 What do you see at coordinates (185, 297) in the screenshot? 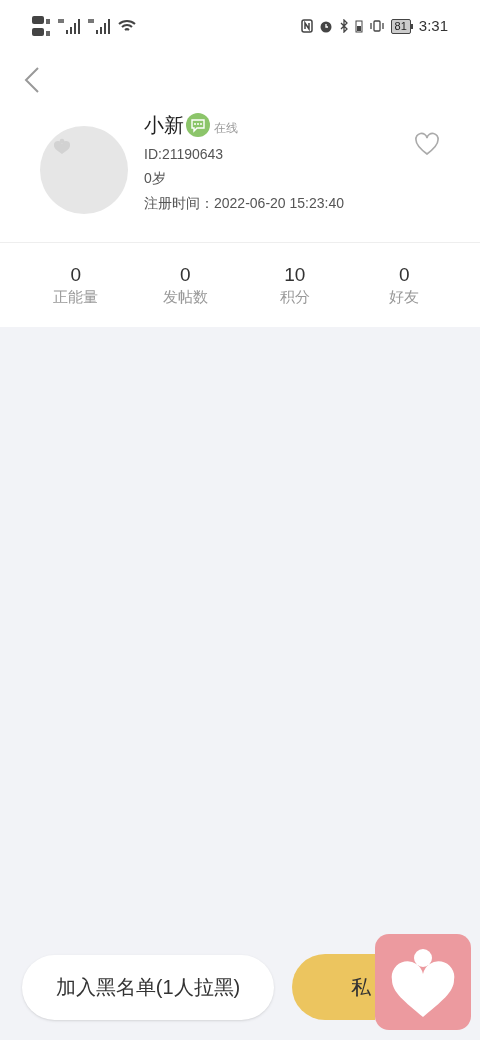
I see `stat-label: 发帖数` at bounding box center [185, 297].